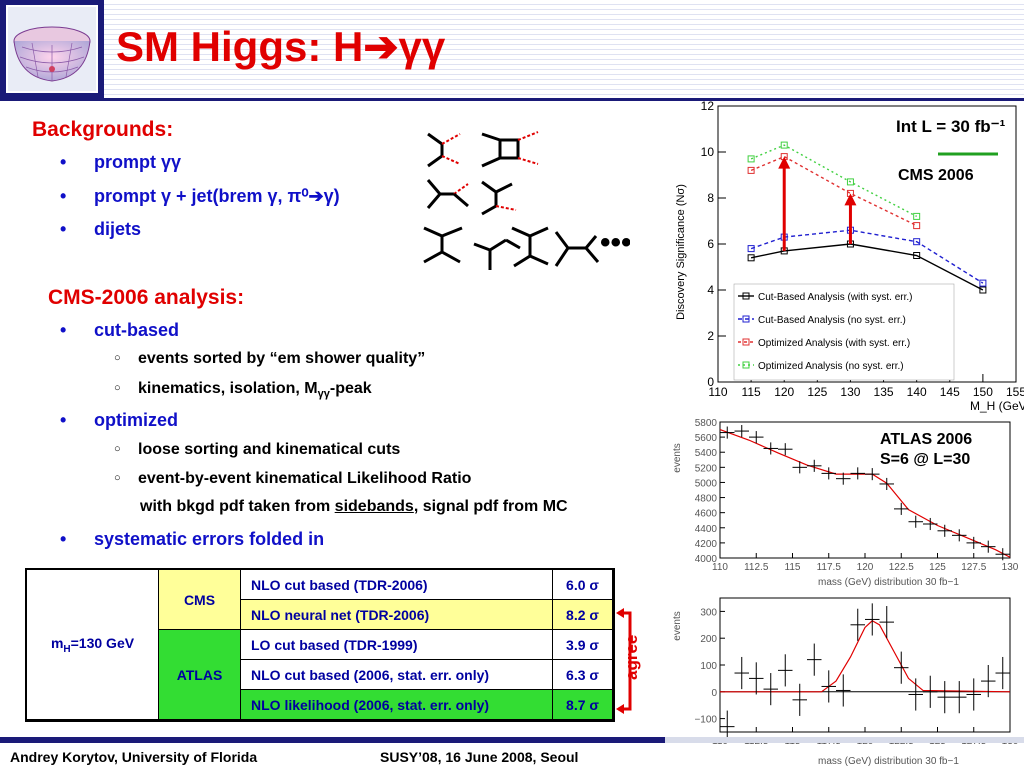 This screenshot has height=768, width=1024. I want to click on x-tick-label: 125, so click(937, 567).